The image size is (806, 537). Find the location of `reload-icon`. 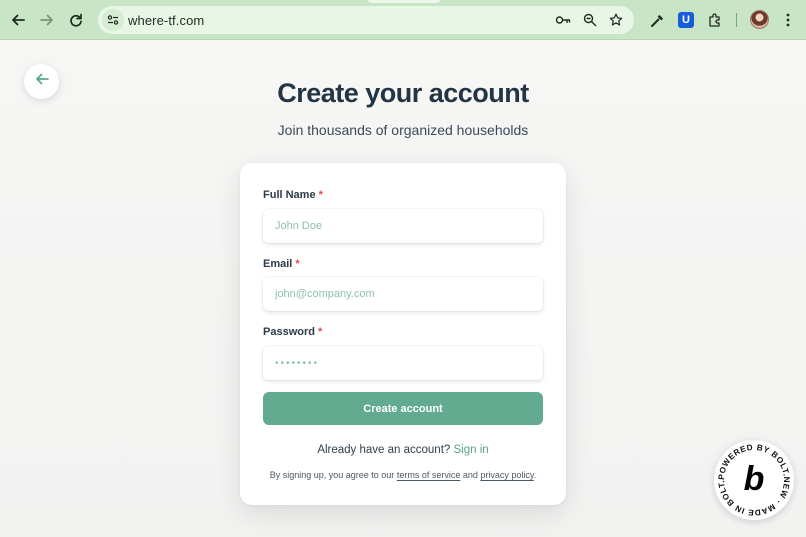

reload-icon is located at coordinates (76, 20).